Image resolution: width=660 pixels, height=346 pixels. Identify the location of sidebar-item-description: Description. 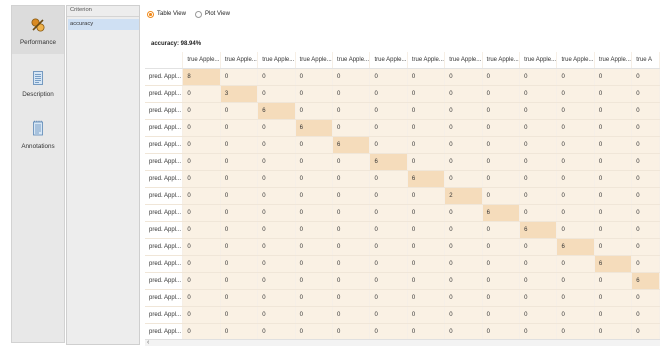
(38, 82).